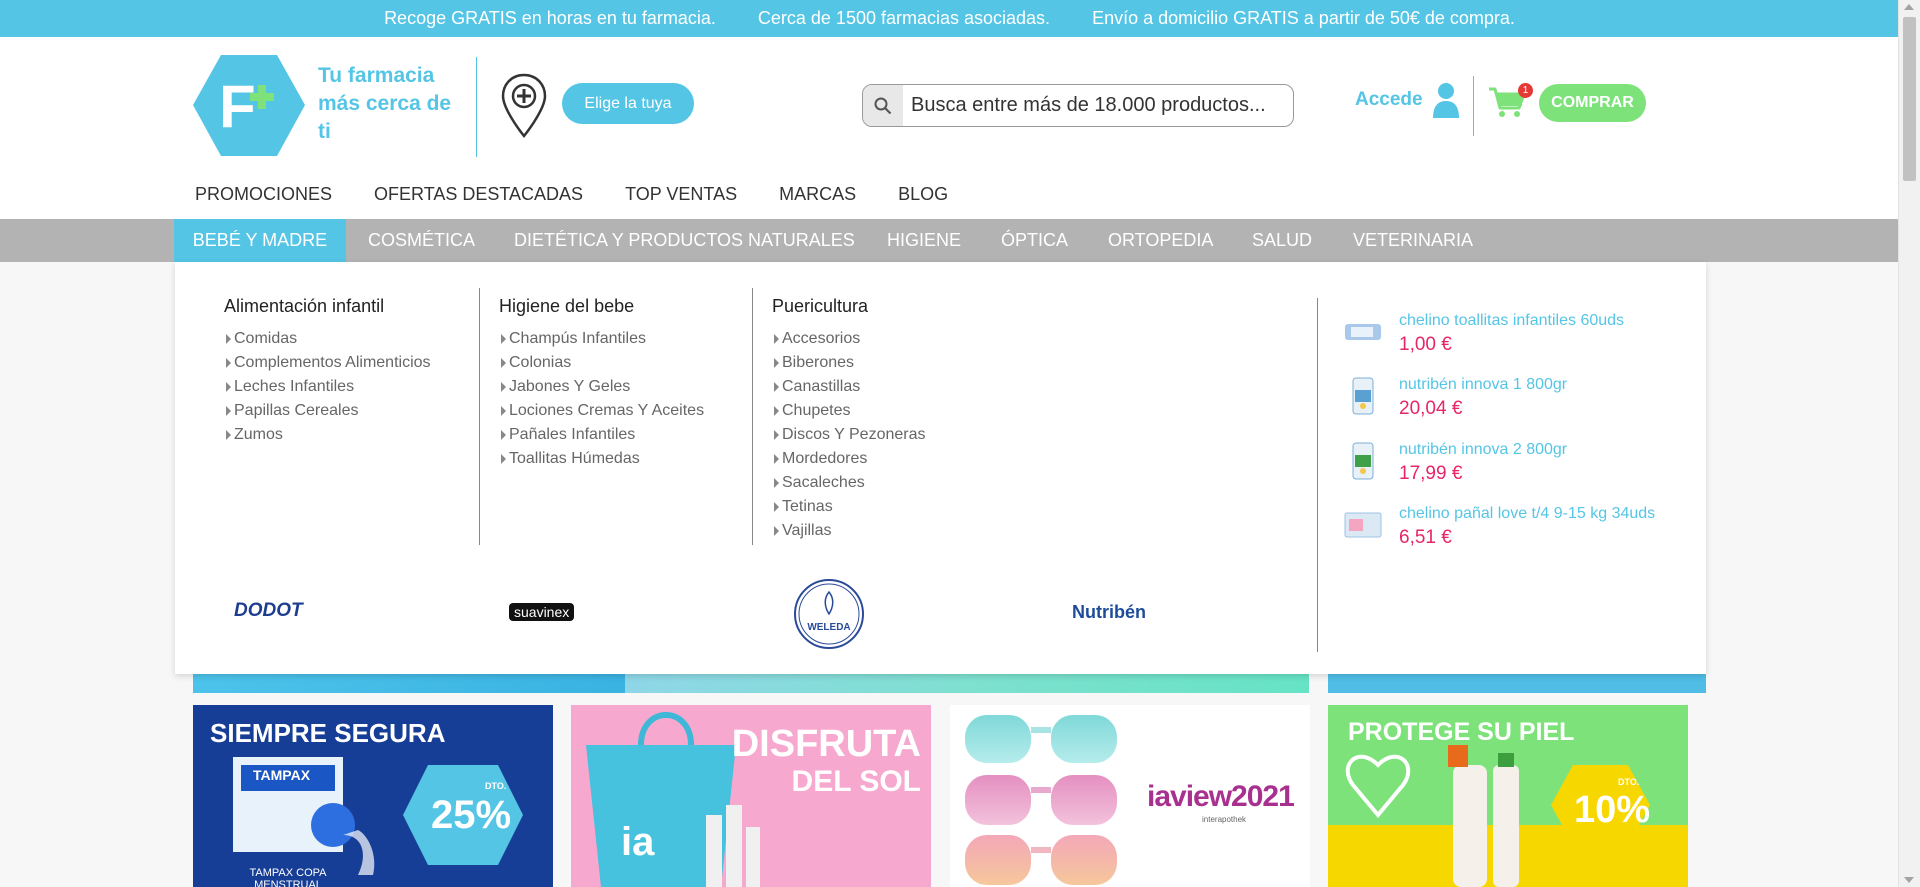 The image size is (1920, 887). Describe the element at coordinates (237, 106) in the screenshot. I see `svg-text: F` at that location.